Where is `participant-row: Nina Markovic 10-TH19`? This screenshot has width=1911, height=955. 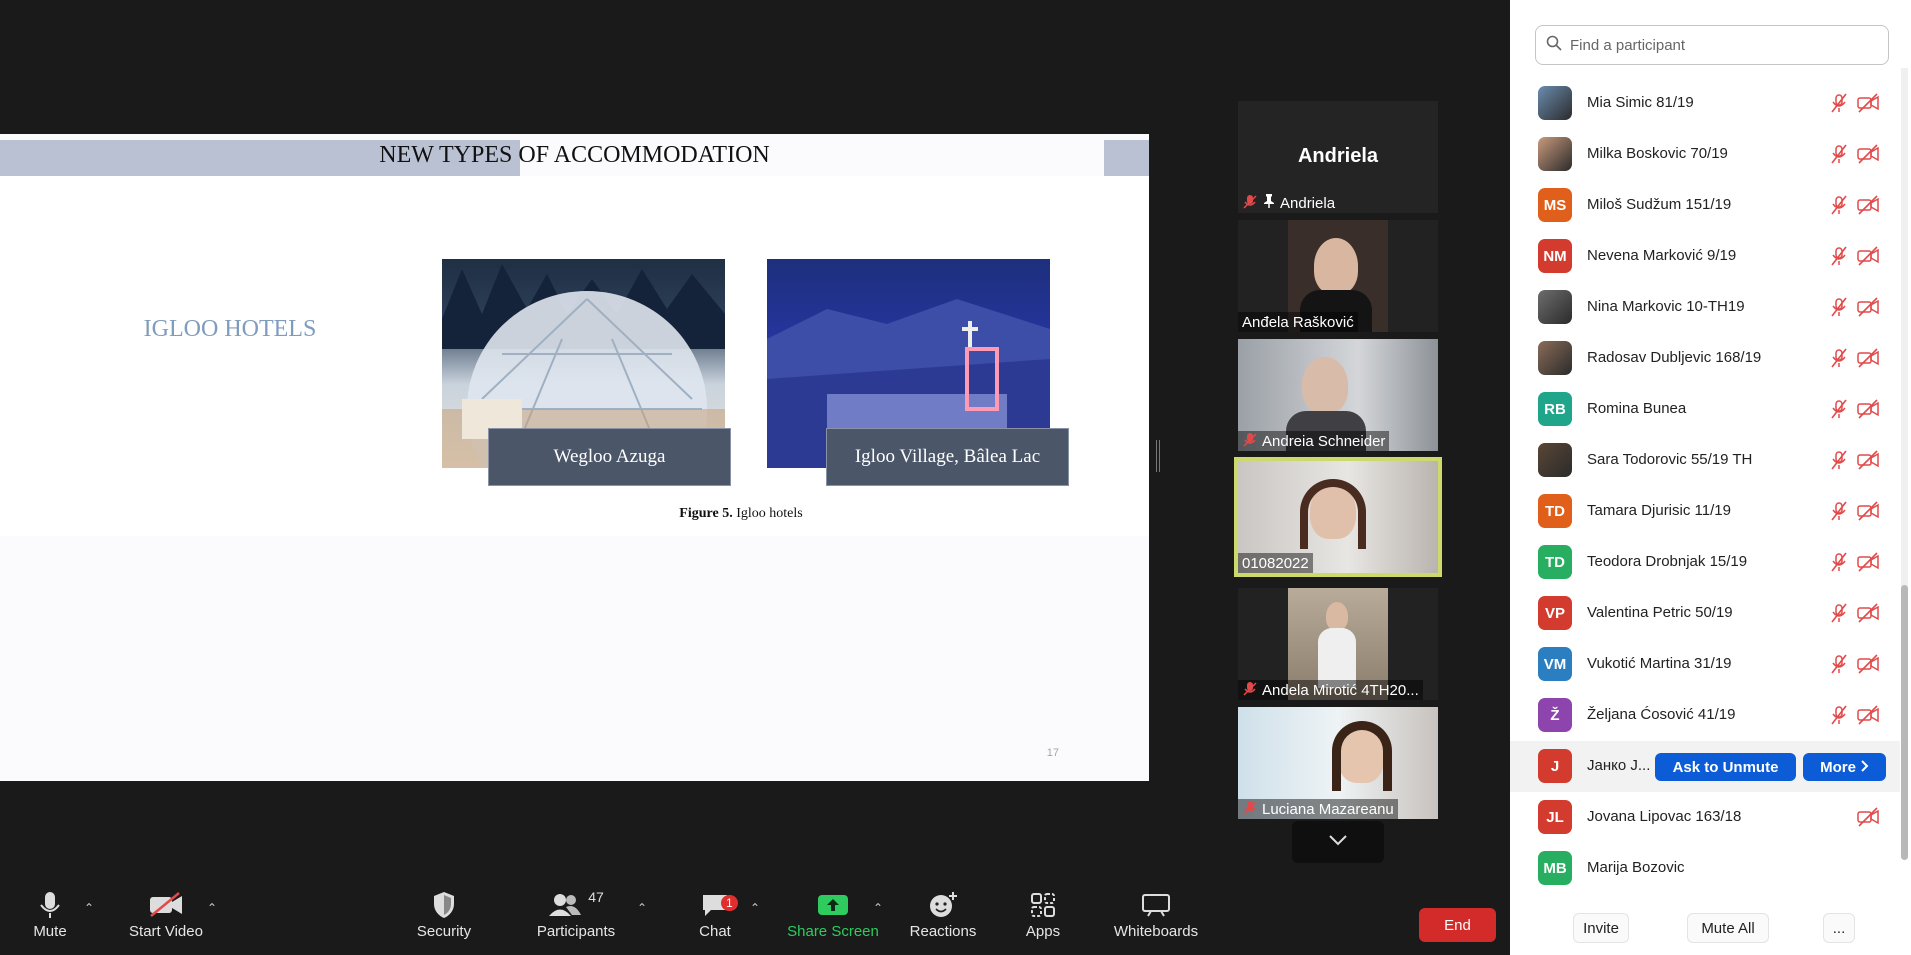
participant-row: Nina Markovic 10-TH19 is located at coordinates (1705, 307).